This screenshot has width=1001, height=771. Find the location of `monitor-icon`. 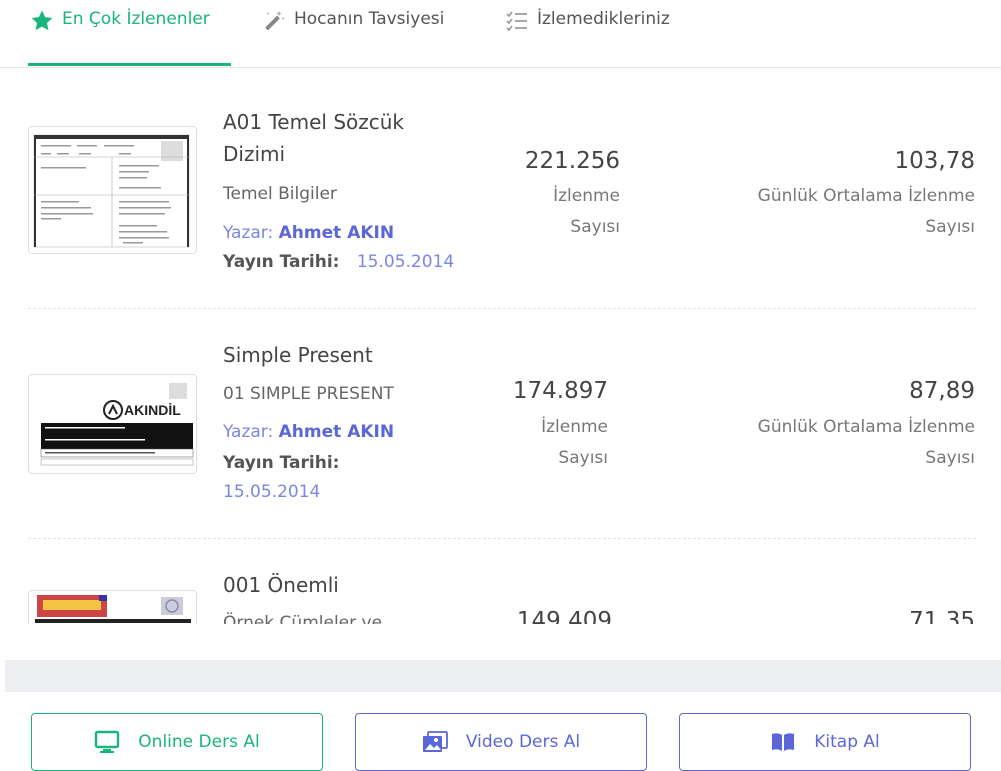

monitor-icon is located at coordinates (107, 741).